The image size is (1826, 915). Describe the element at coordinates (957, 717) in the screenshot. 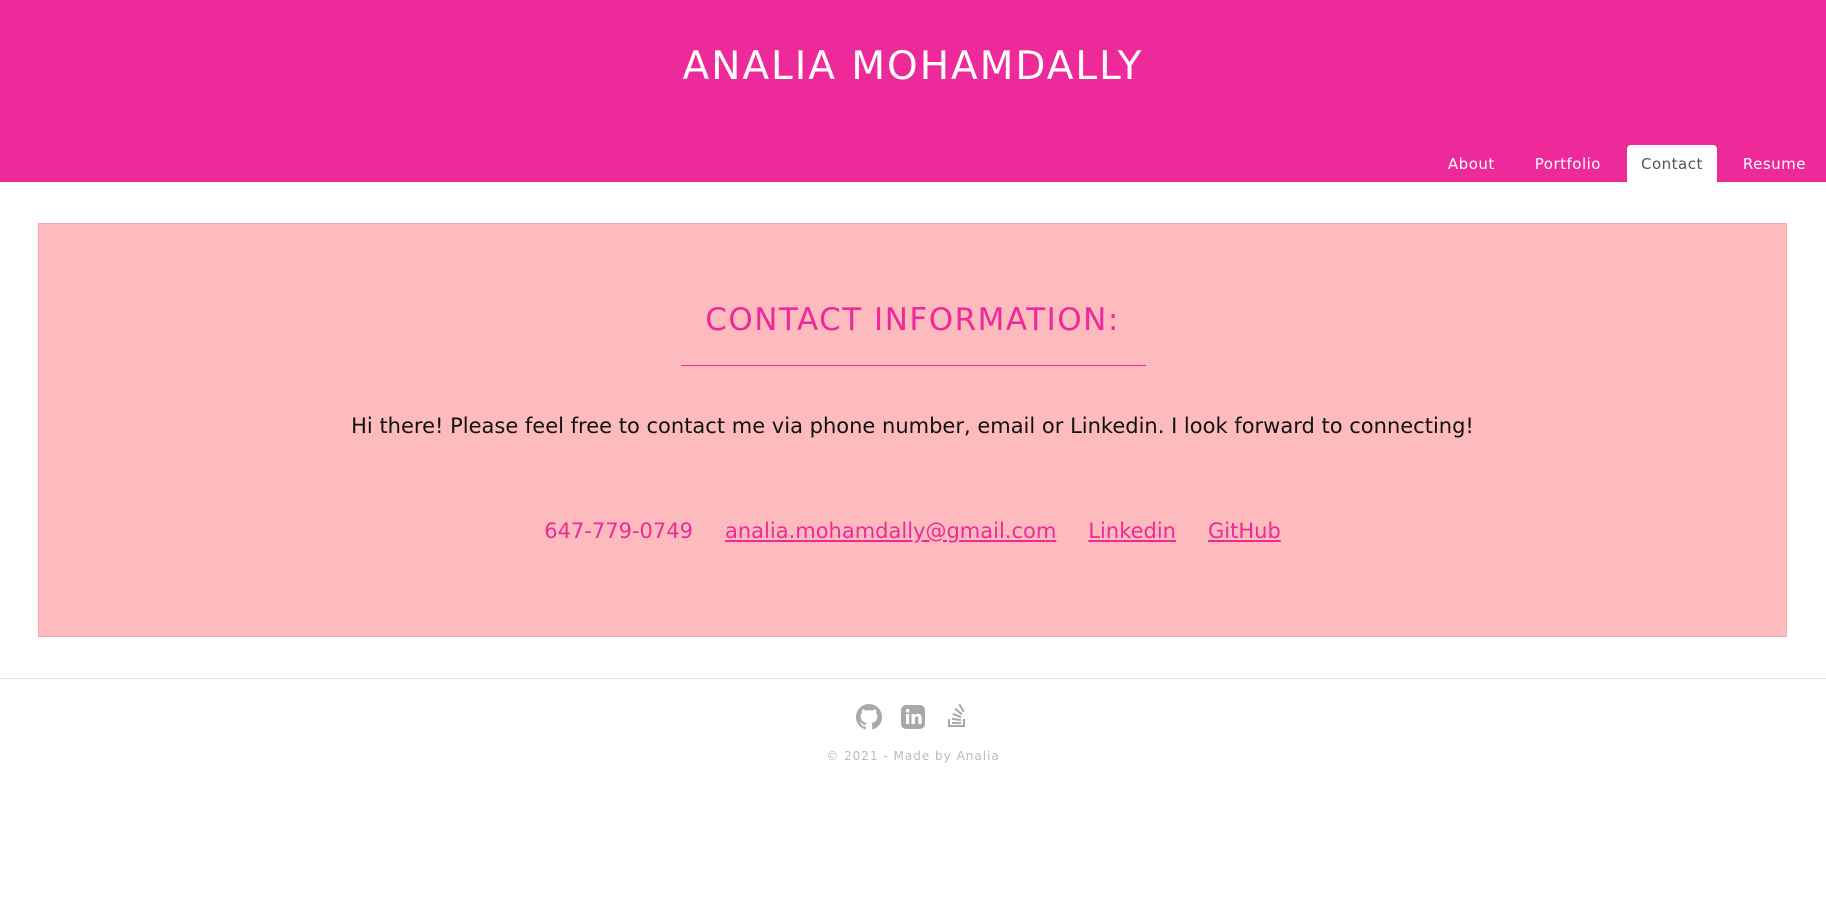

I see `stackoverflow-icon` at that location.